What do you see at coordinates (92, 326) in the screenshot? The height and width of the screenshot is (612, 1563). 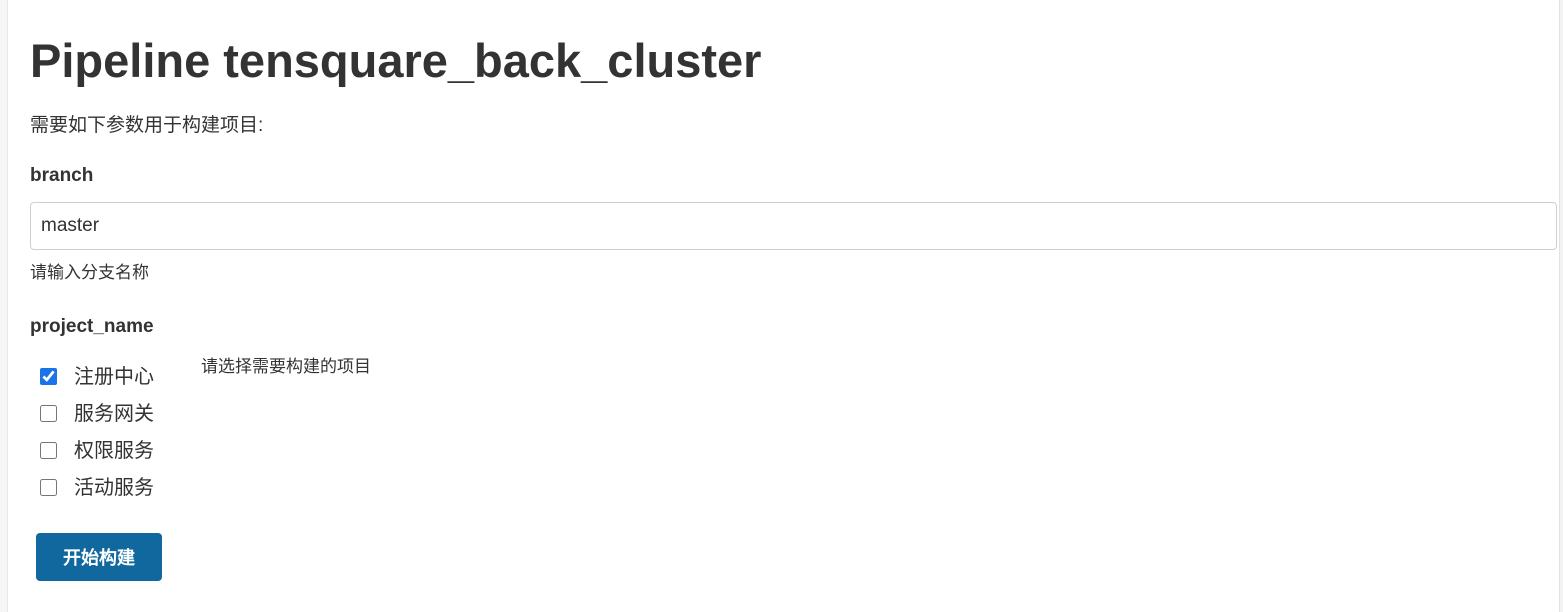 I see `project-name-parameter-label: project_name` at bounding box center [92, 326].